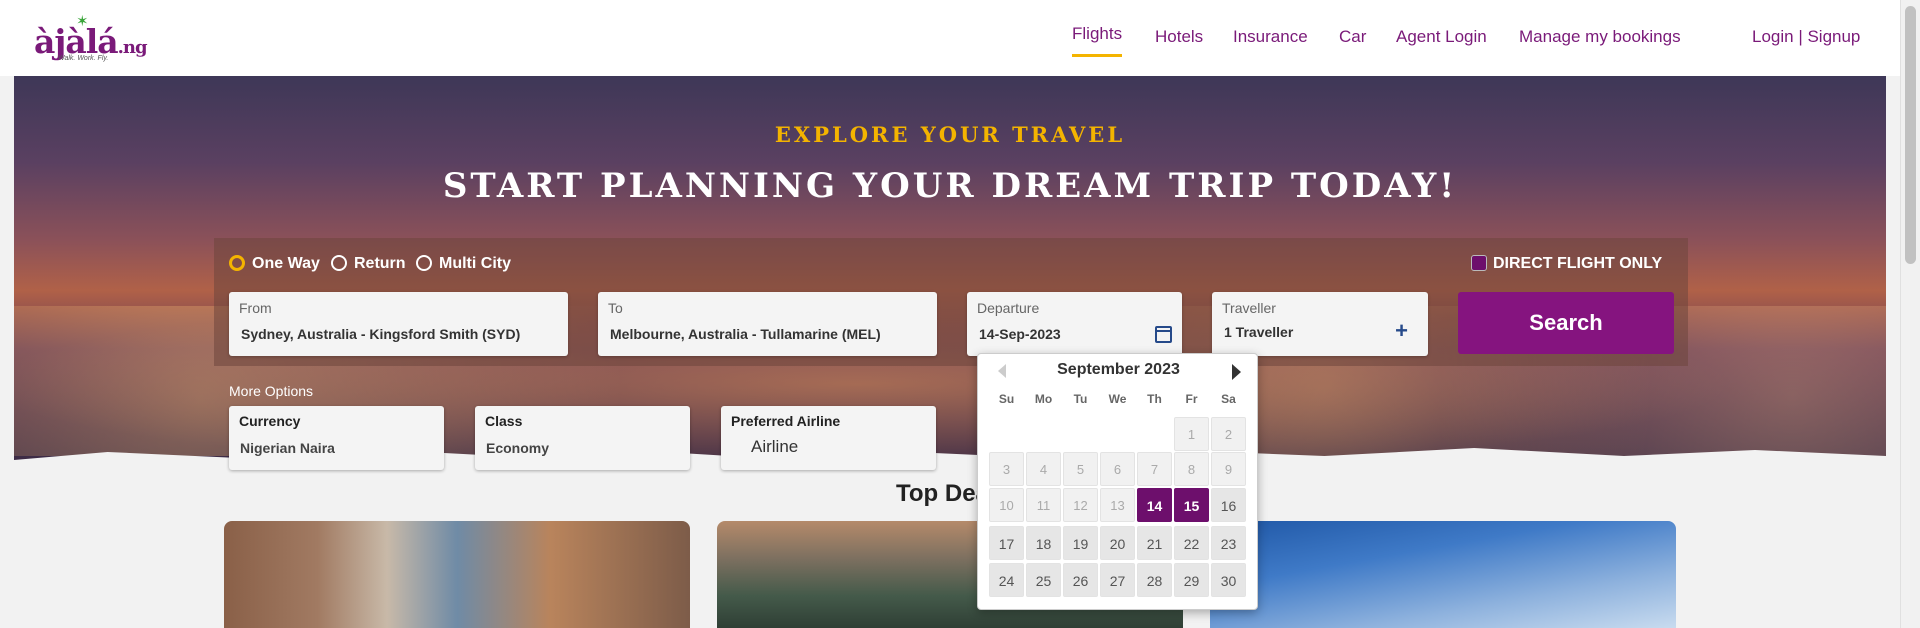 The width and height of the screenshot is (1920, 628). I want to click on weekday-label: Th, so click(1154, 399).